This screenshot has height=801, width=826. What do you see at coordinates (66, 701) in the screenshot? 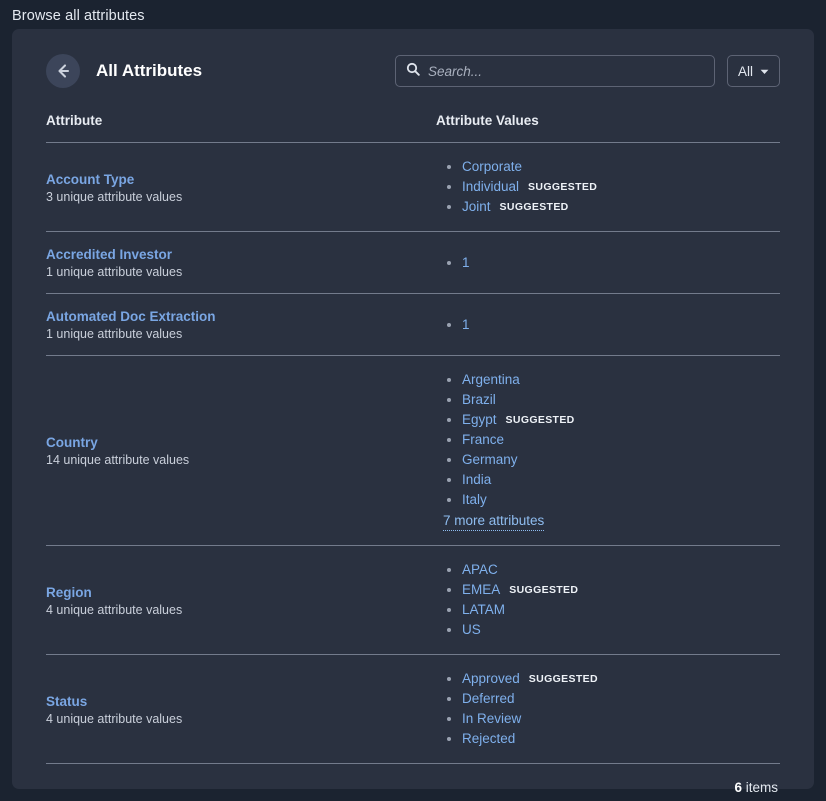
I see `attribute-name-link: Status` at bounding box center [66, 701].